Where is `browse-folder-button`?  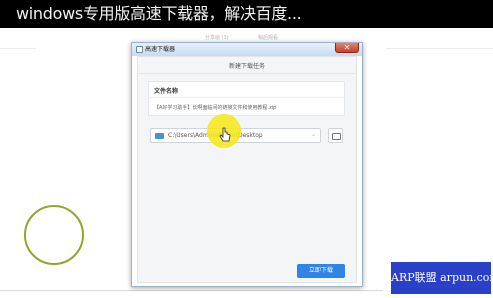
browse-folder-button is located at coordinates (335, 135).